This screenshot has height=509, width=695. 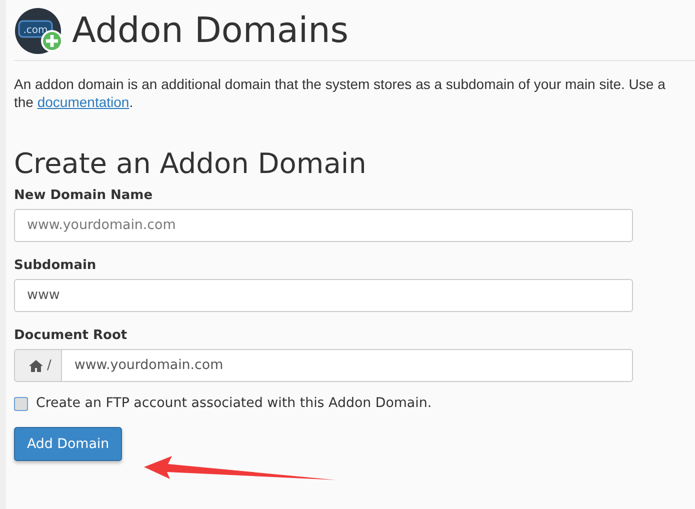 What do you see at coordinates (21, 403) in the screenshot?
I see `ftp-checkbox` at bounding box center [21, 403].